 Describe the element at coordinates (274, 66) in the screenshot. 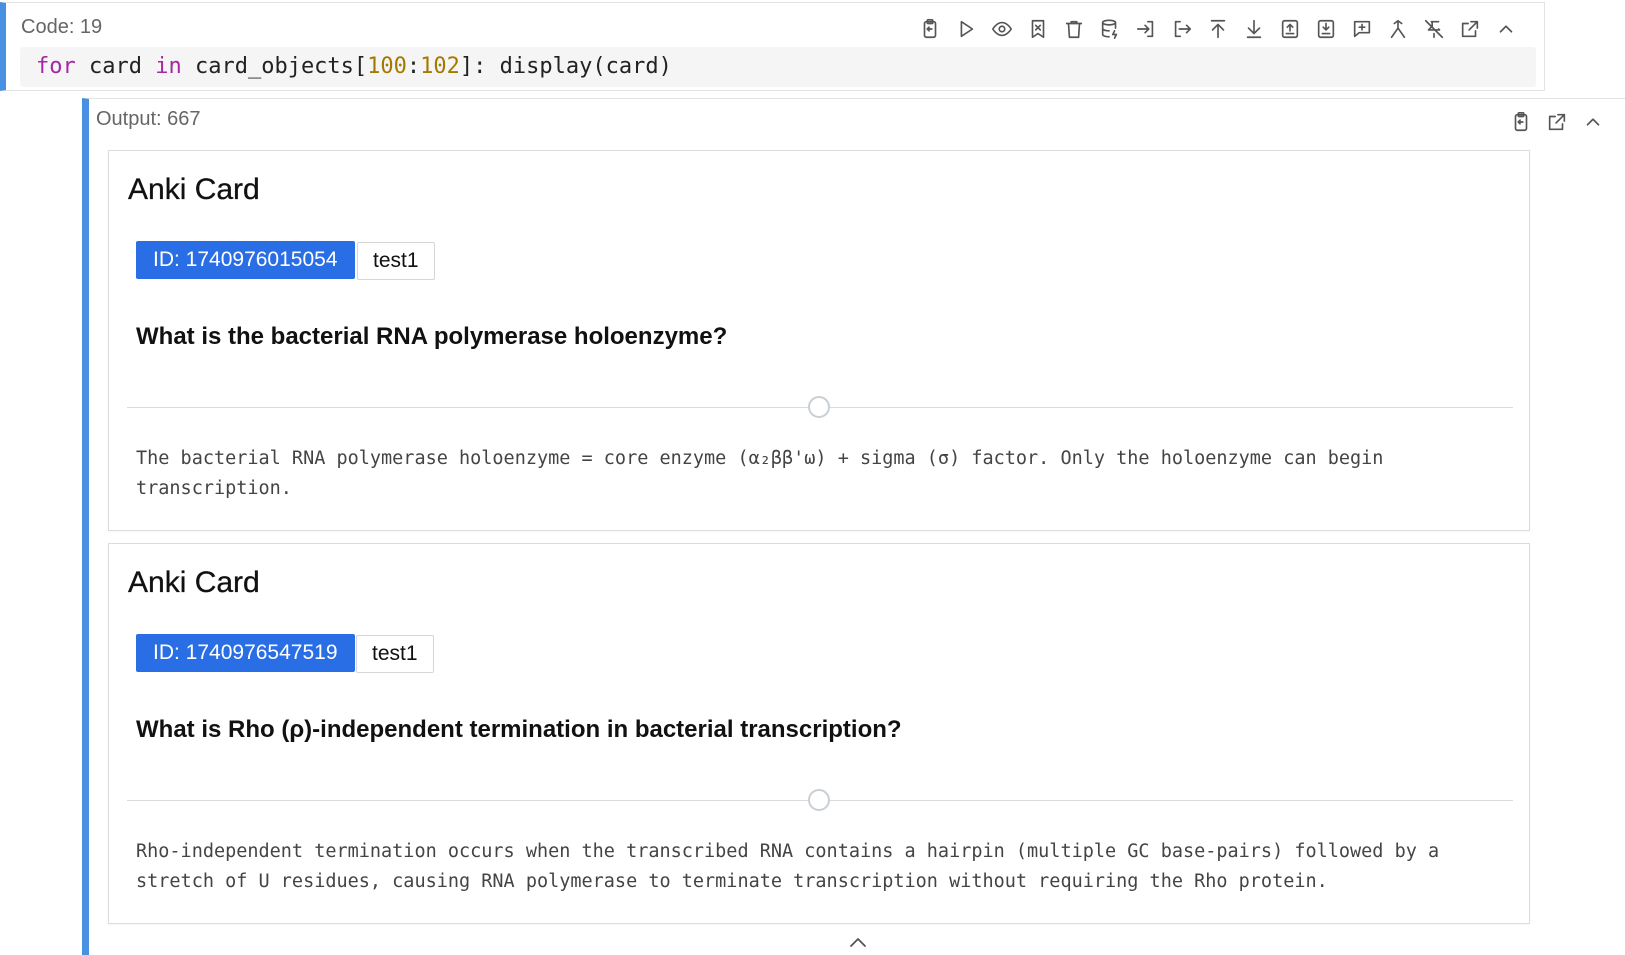

I see `code-text: card_objects[` at that location.